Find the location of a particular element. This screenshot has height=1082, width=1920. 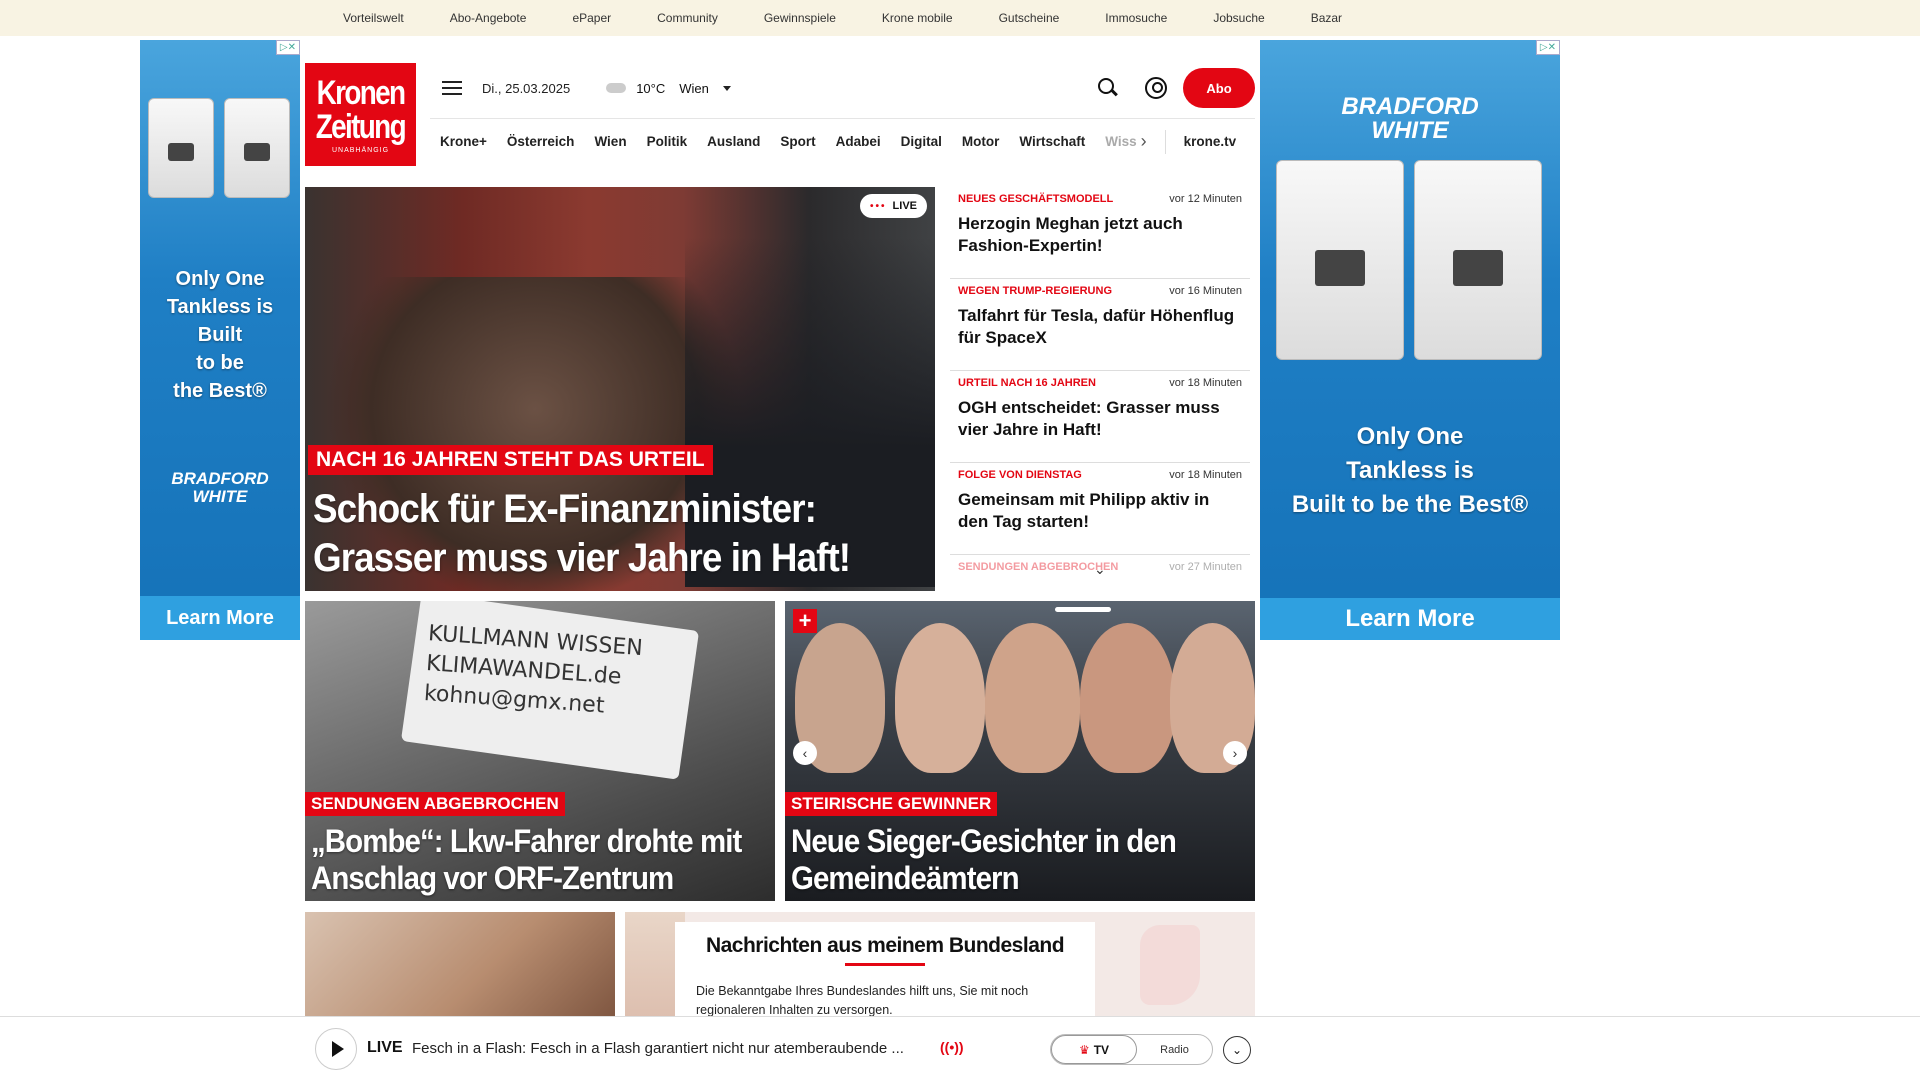

ticker-time: vor 12 Minuten is located at coordinates (1205, 199).